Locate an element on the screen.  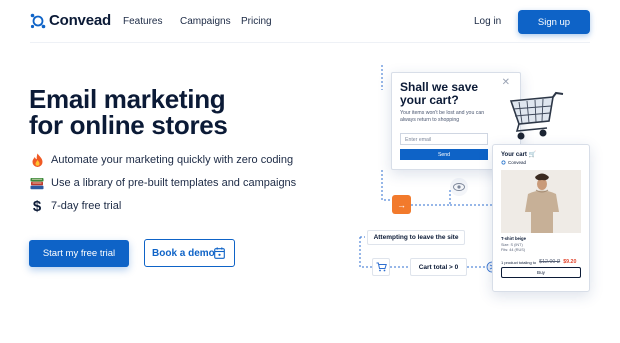
arrow-right-icon: → is located at coordinates (401, 204).